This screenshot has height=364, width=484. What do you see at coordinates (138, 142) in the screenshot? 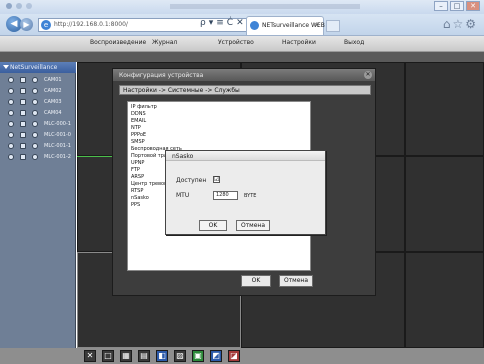
I see `service-item: SMSP` at bounding box center [138, 142].